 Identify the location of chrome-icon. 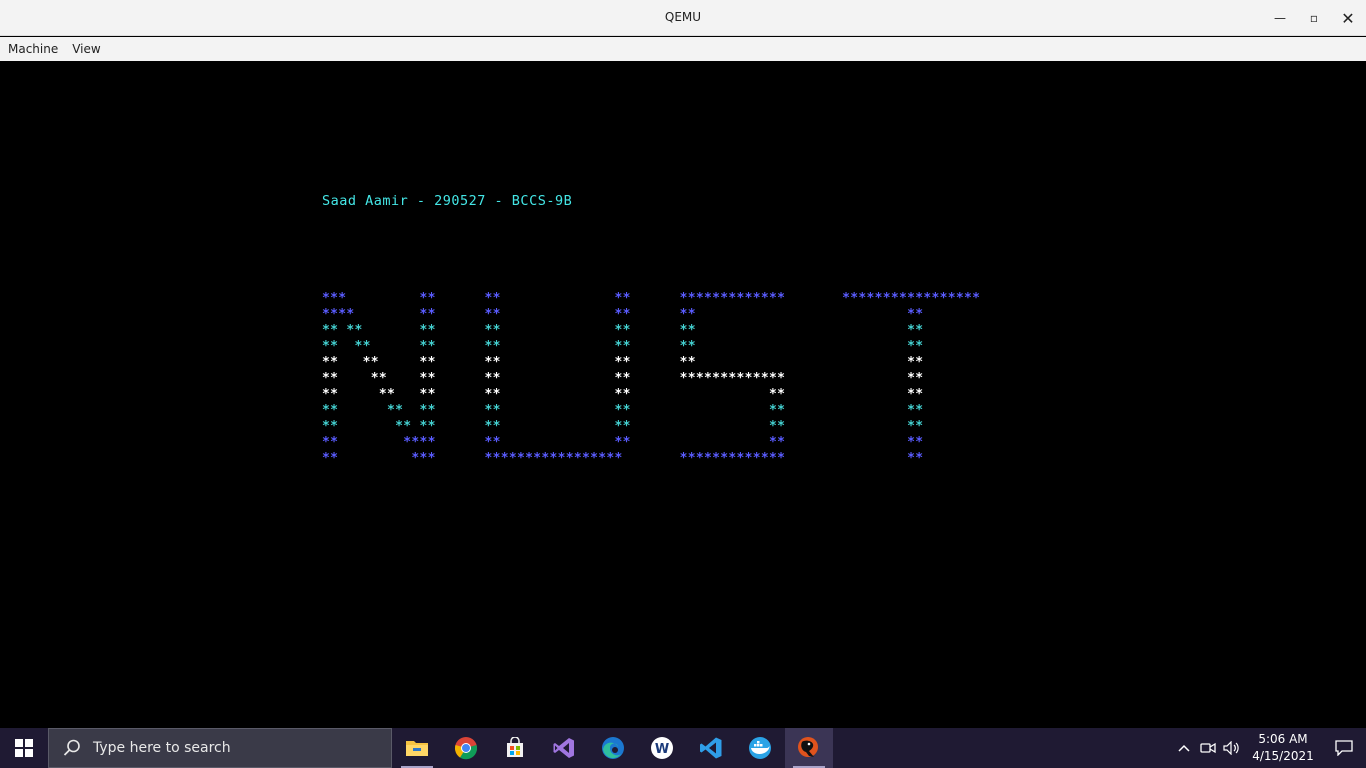
(466, 748).